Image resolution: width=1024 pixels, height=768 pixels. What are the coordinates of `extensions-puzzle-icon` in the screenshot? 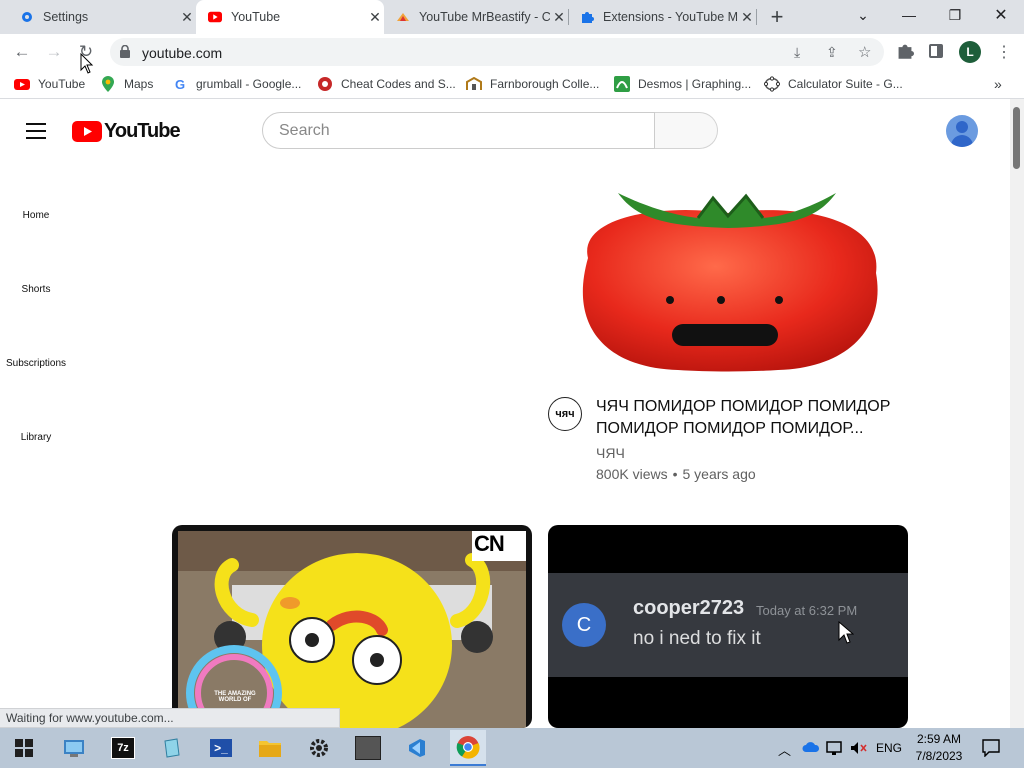 It's located at (906, 52).